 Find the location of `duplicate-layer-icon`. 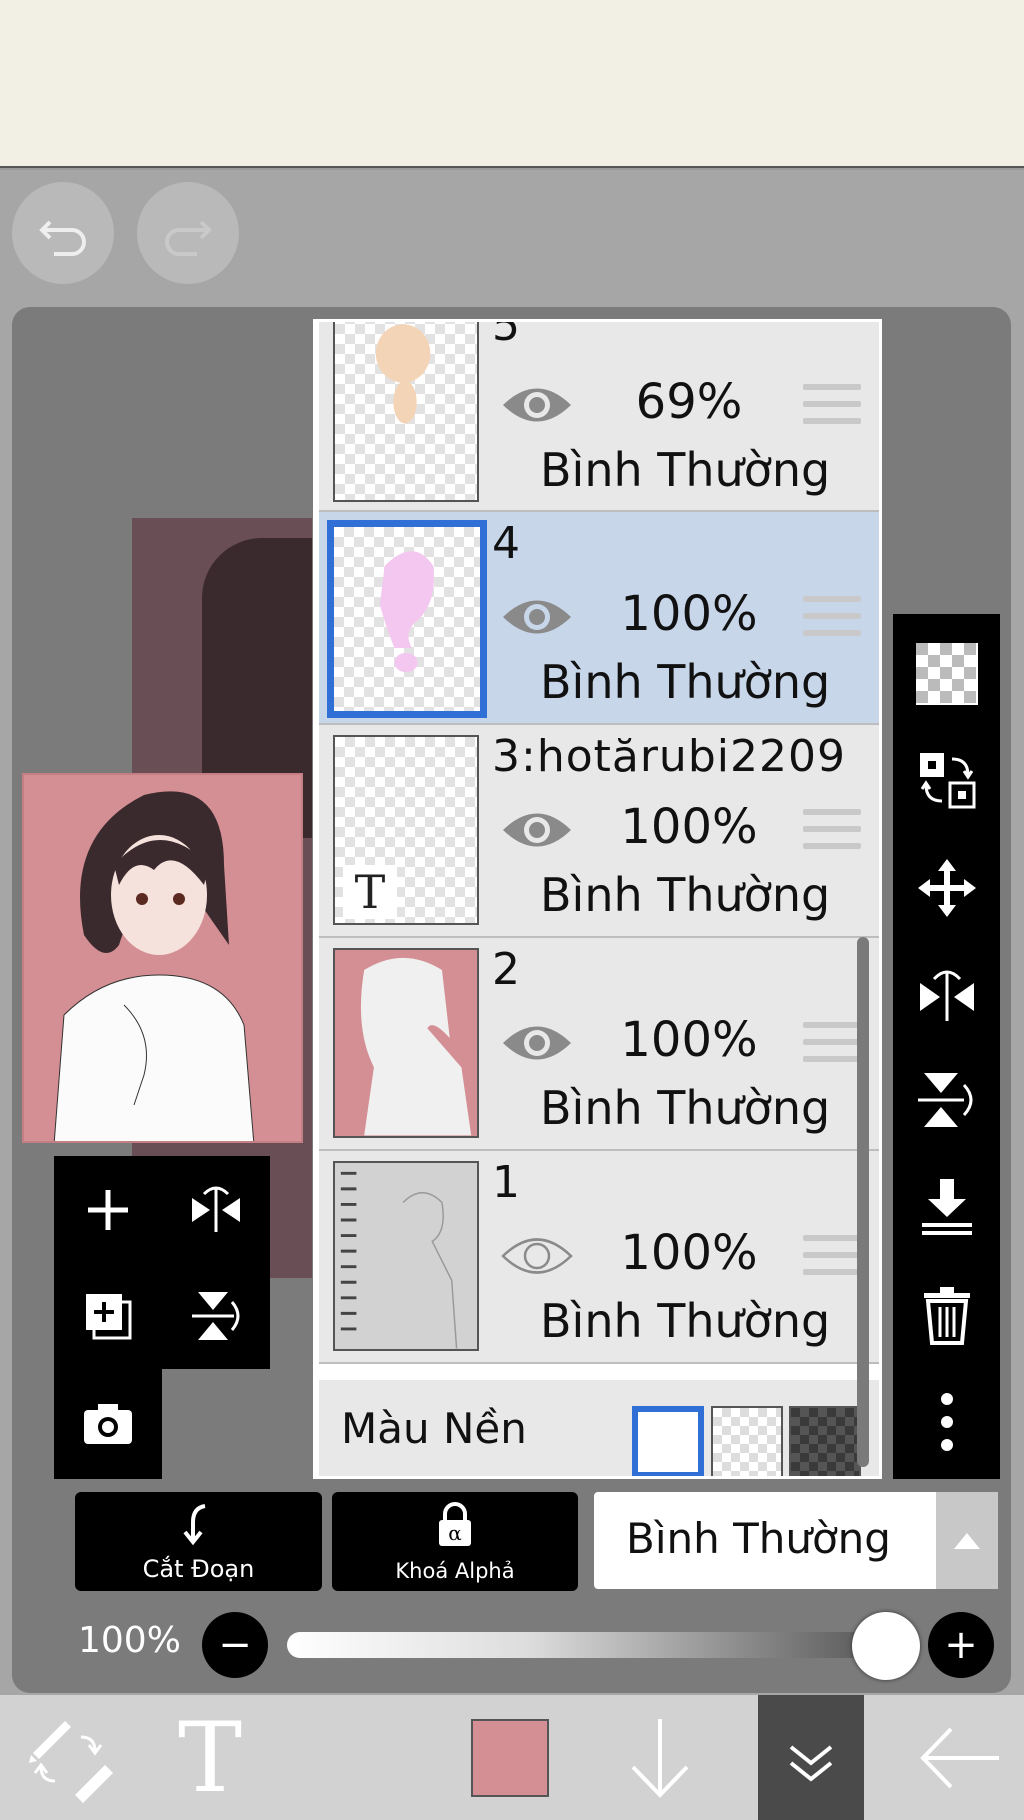

duplicate-layer-icon is located at coordinates (109, 1317).